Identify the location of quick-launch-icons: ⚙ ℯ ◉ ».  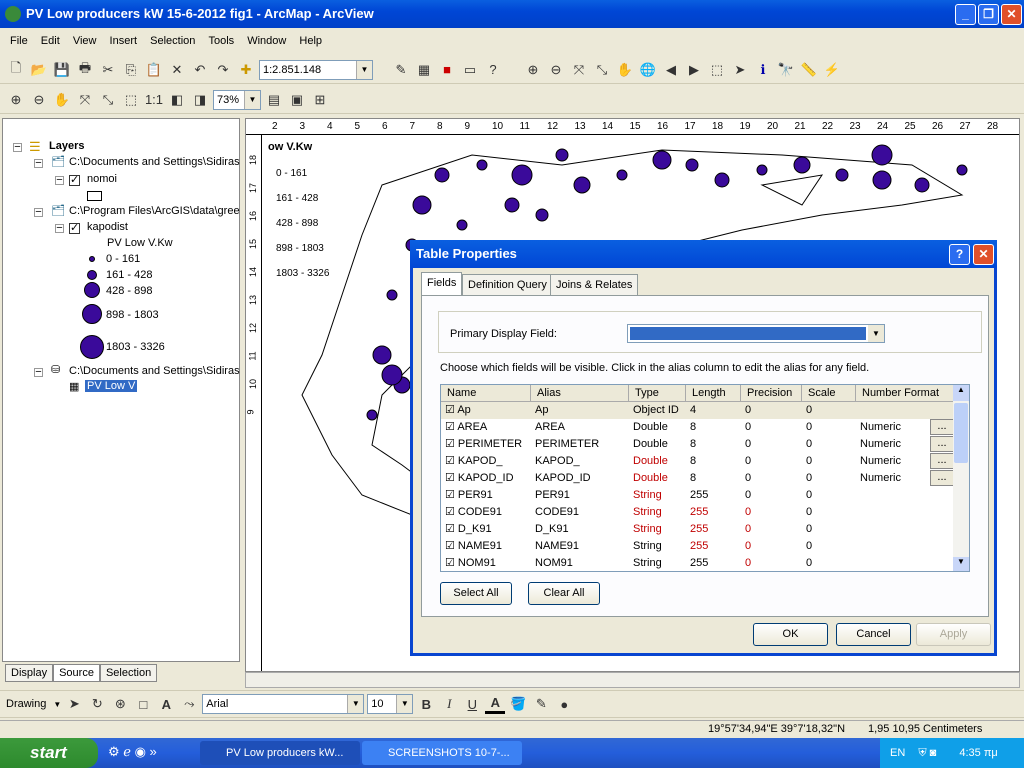
(132, 752).